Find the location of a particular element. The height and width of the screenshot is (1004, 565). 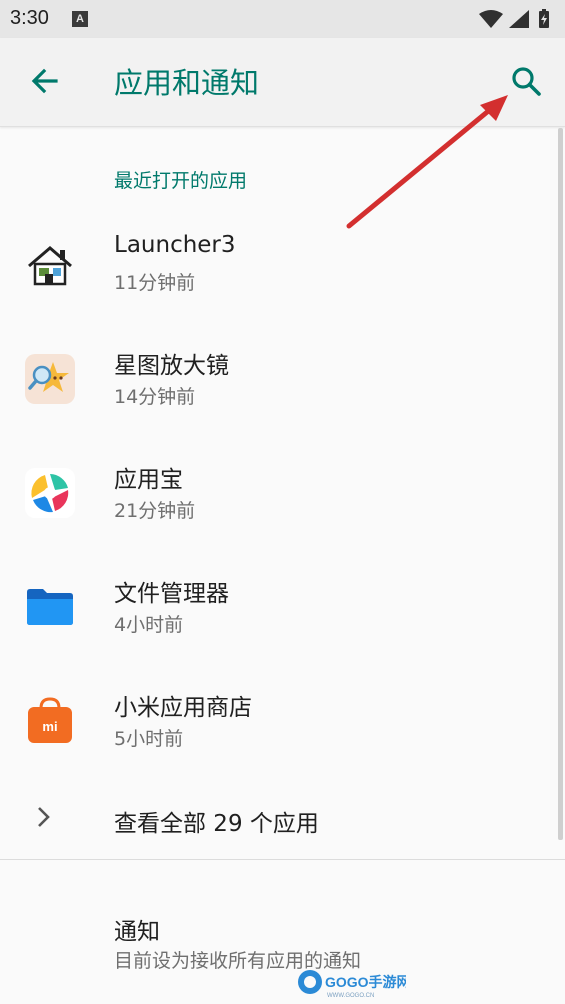

app-name: 小米应用商店 is located at coordinates (183, 708).